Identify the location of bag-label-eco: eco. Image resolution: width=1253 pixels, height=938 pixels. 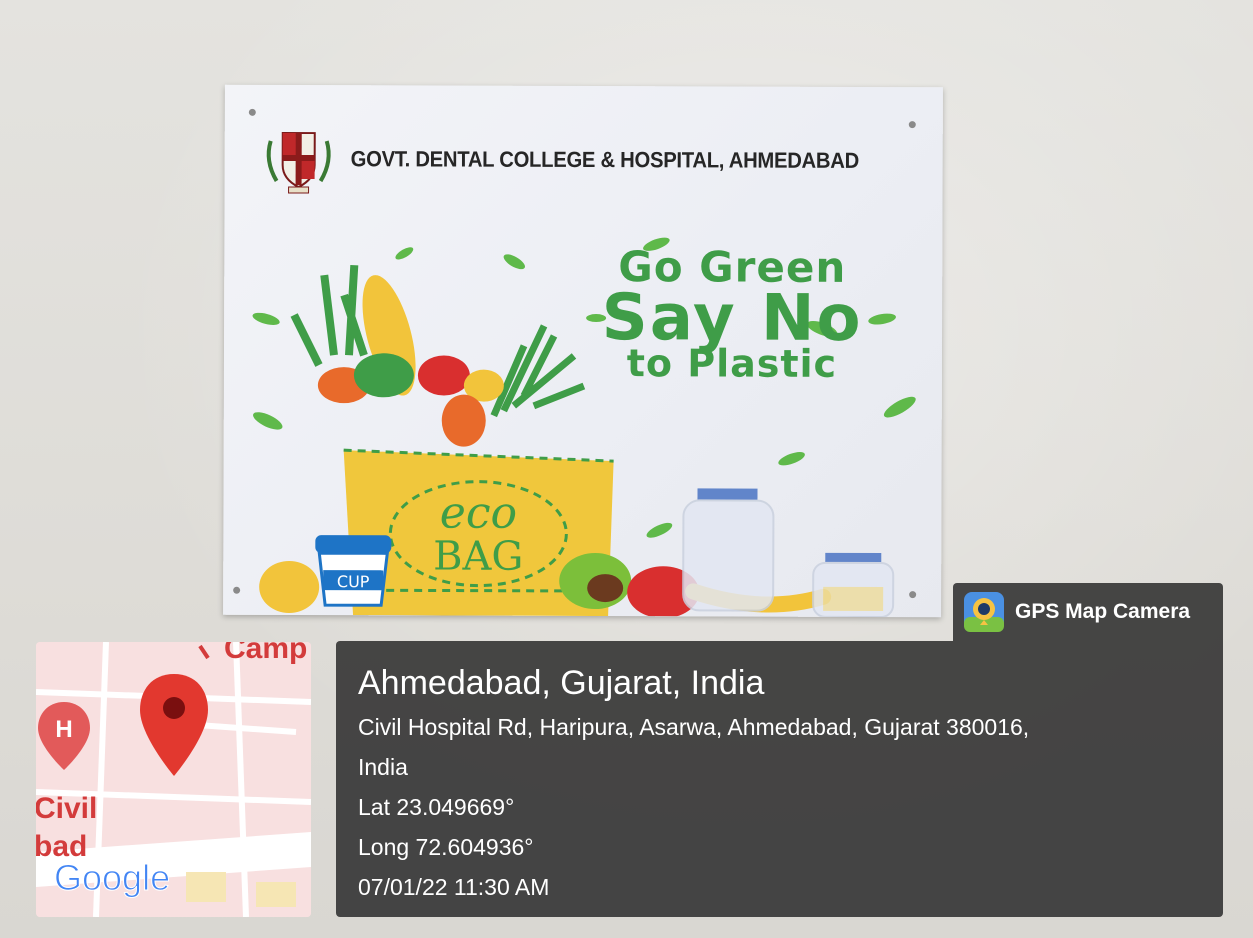
(478, 513).